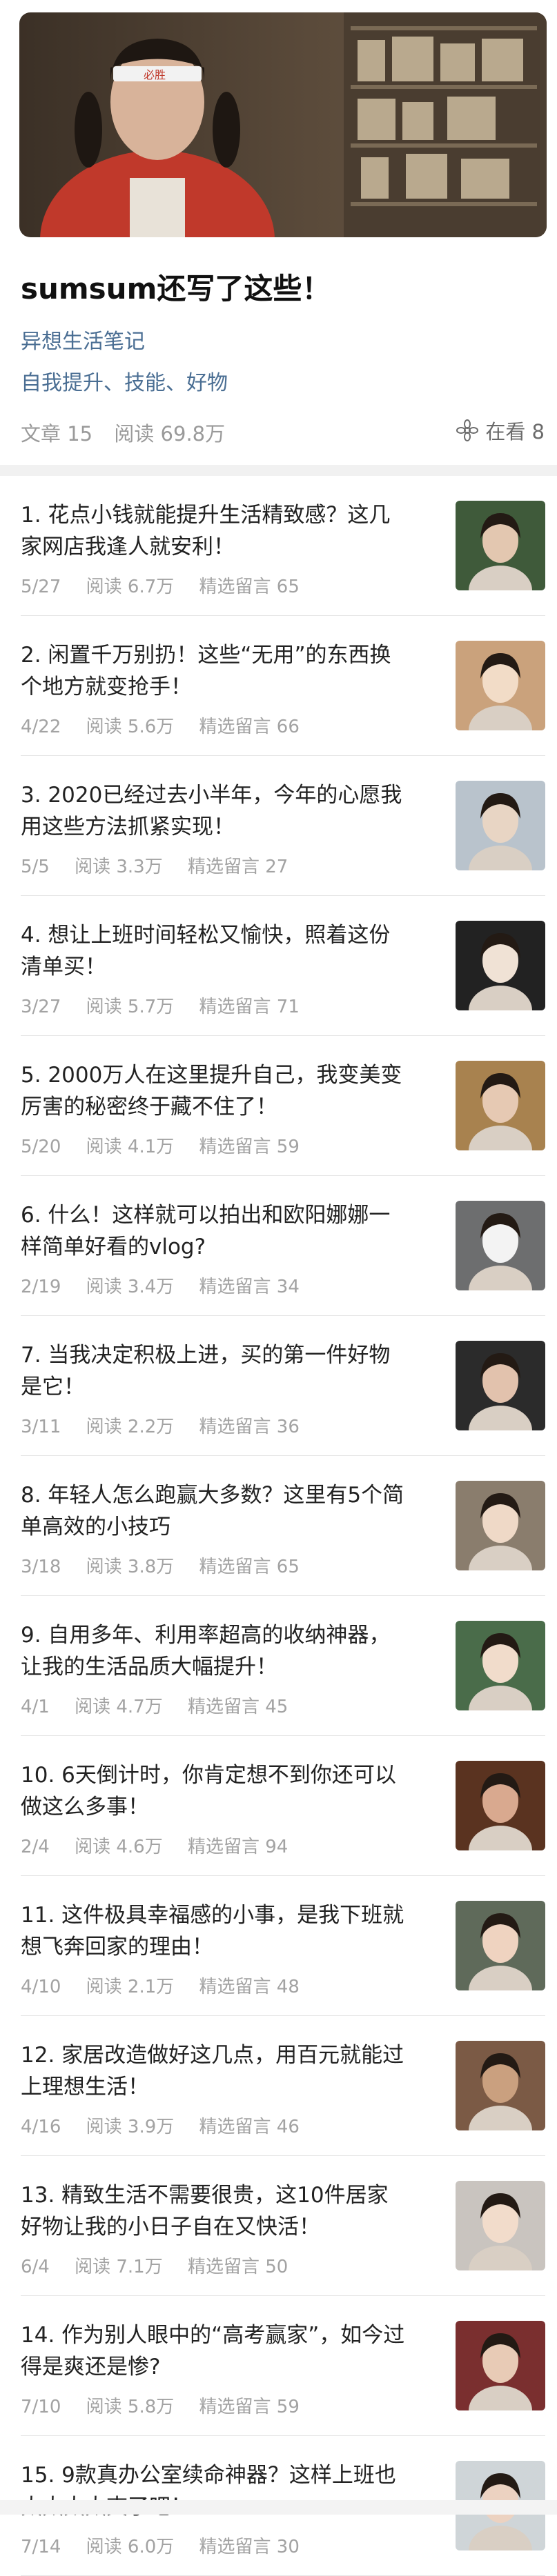 This screenshot has width=557, height=2576. What do you see at coordinates (176, 289) in the screenshot?
I see `album-title: sumsum还写了这些！` at bounding box center [176, 289].